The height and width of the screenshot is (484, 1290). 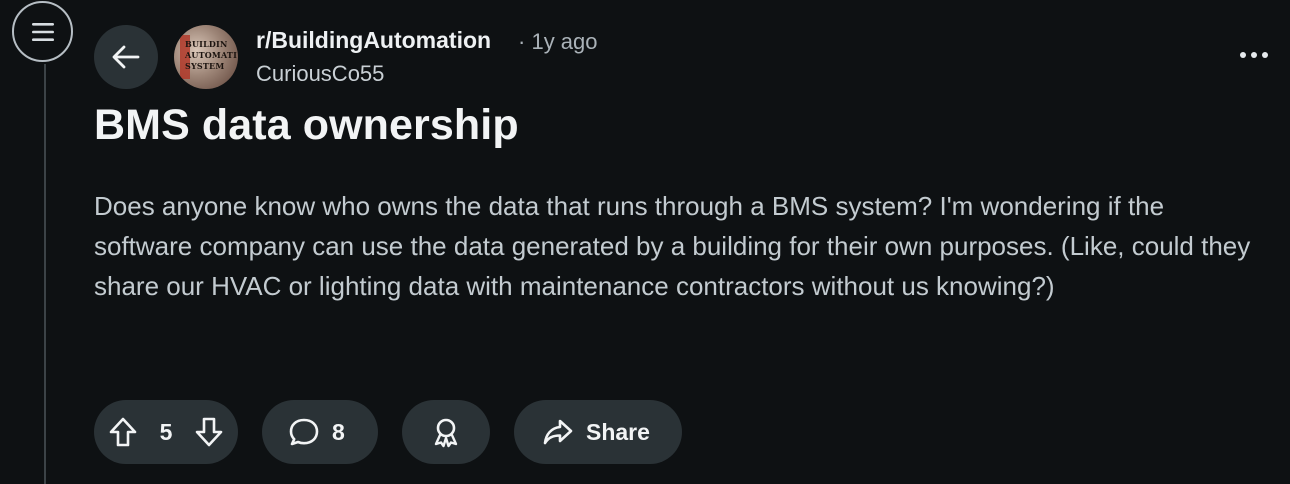 What do you see at coordinates (206, 57) in the screenshot?
I see `subreddit-avatar: BUILDIN AUTOMATI SYSTEM` at bounding box center [206, 57].